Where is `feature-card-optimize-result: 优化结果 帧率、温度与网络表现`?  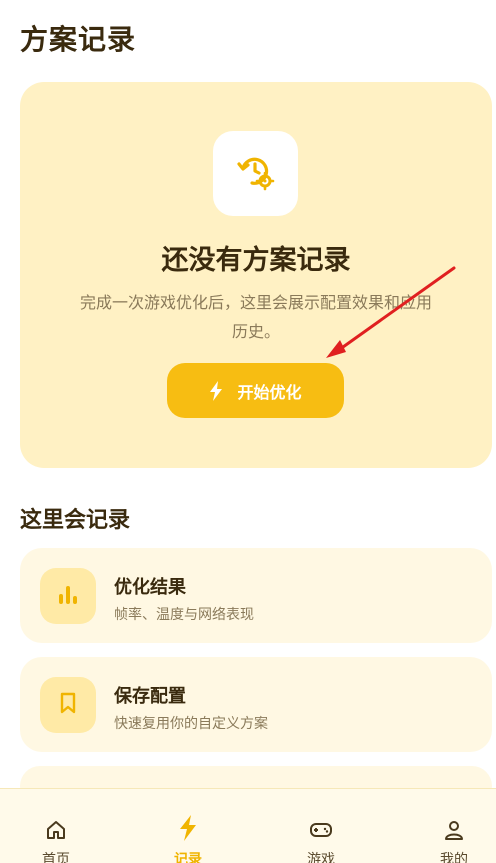 feature-card-optimize-result: 优化结果 帧率、温度与网络表现 is located at coordinates (256, 595).